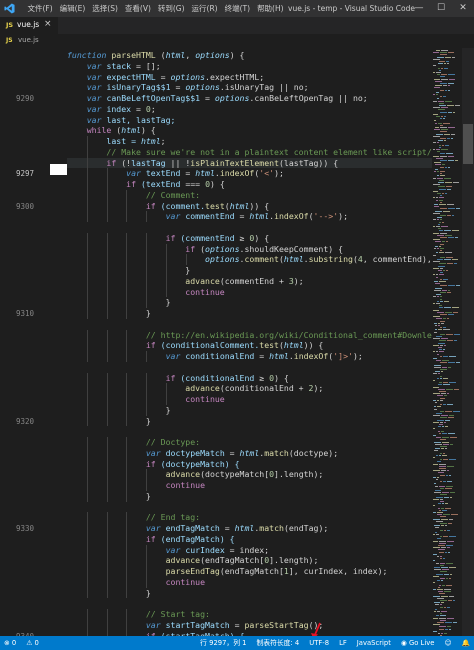 The height and width of the screenshot is (650, 474). Describe the element at coordinates (249, 195) in the screenshot. I see `code-line: // Comment:` at that location.